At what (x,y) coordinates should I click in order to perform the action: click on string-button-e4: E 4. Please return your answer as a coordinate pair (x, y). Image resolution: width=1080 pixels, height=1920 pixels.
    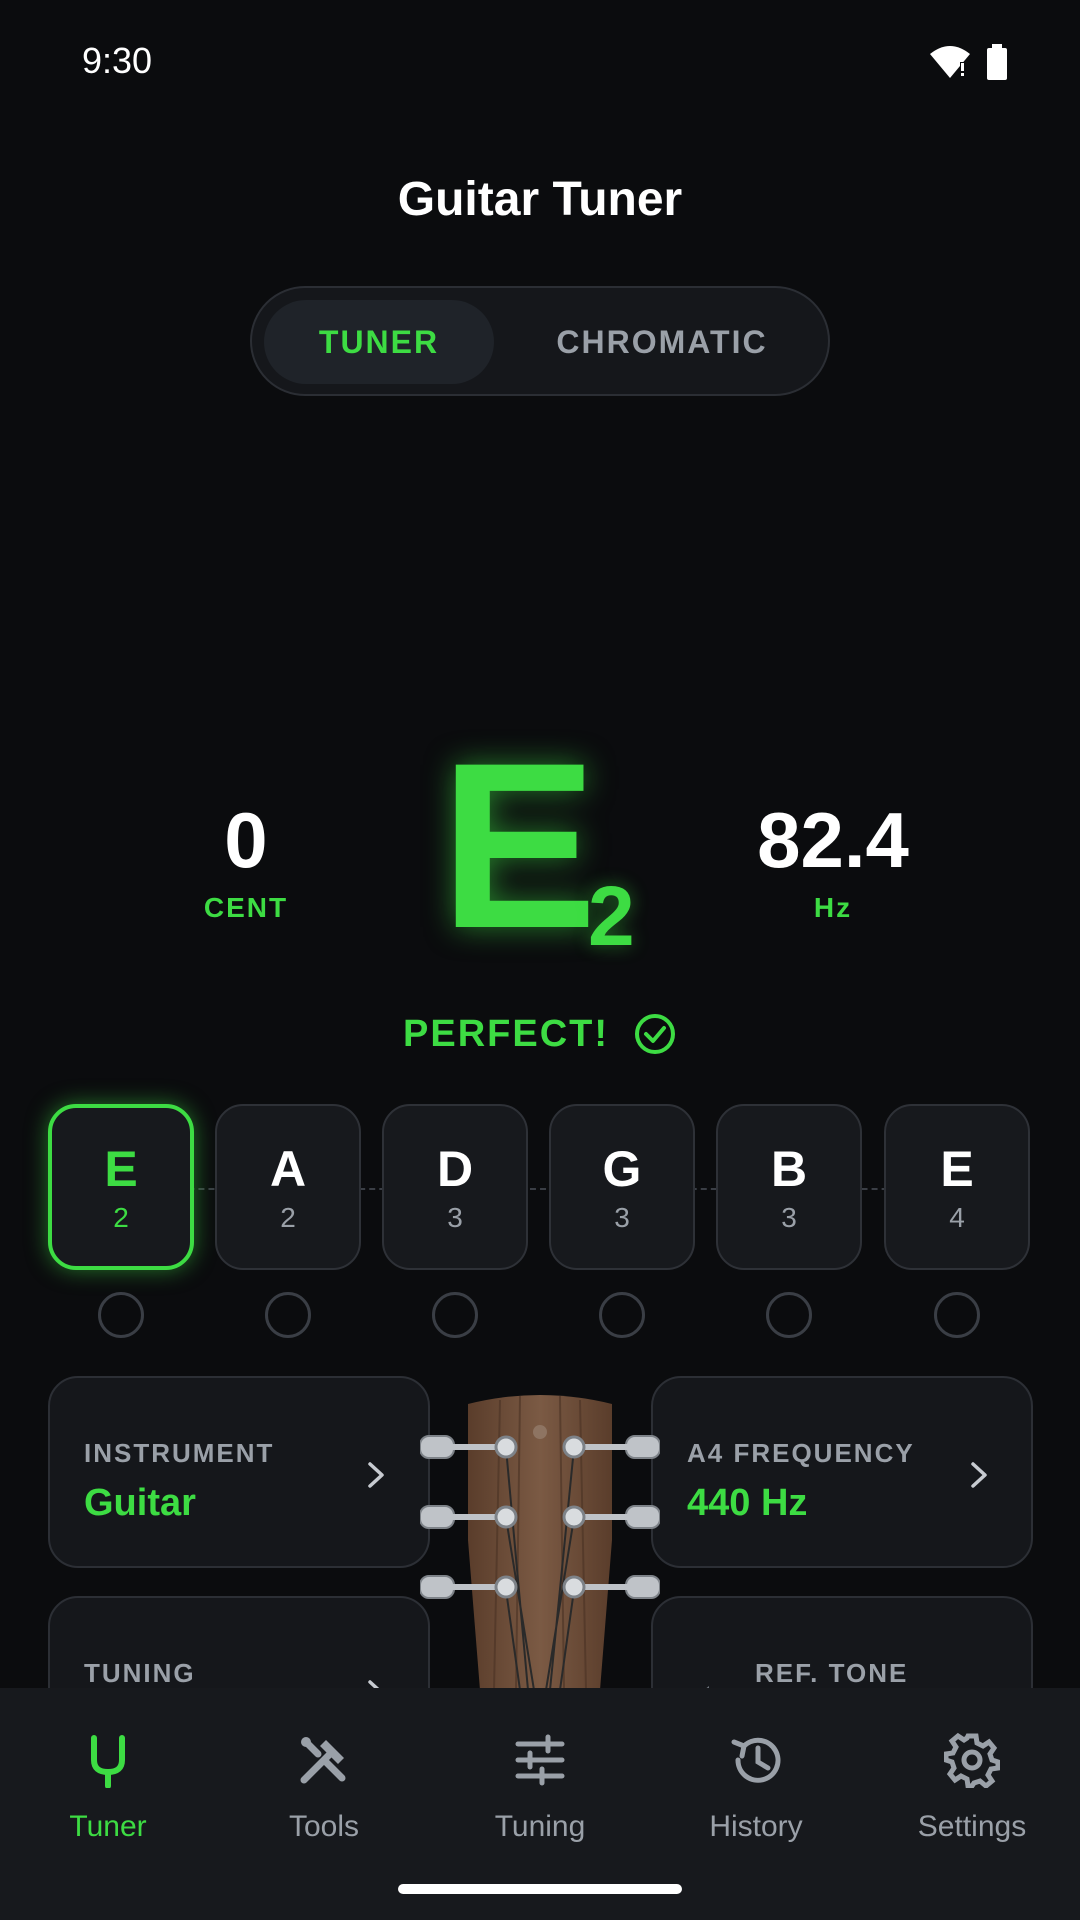
    Looking at the image, I should click on (957, 1187).